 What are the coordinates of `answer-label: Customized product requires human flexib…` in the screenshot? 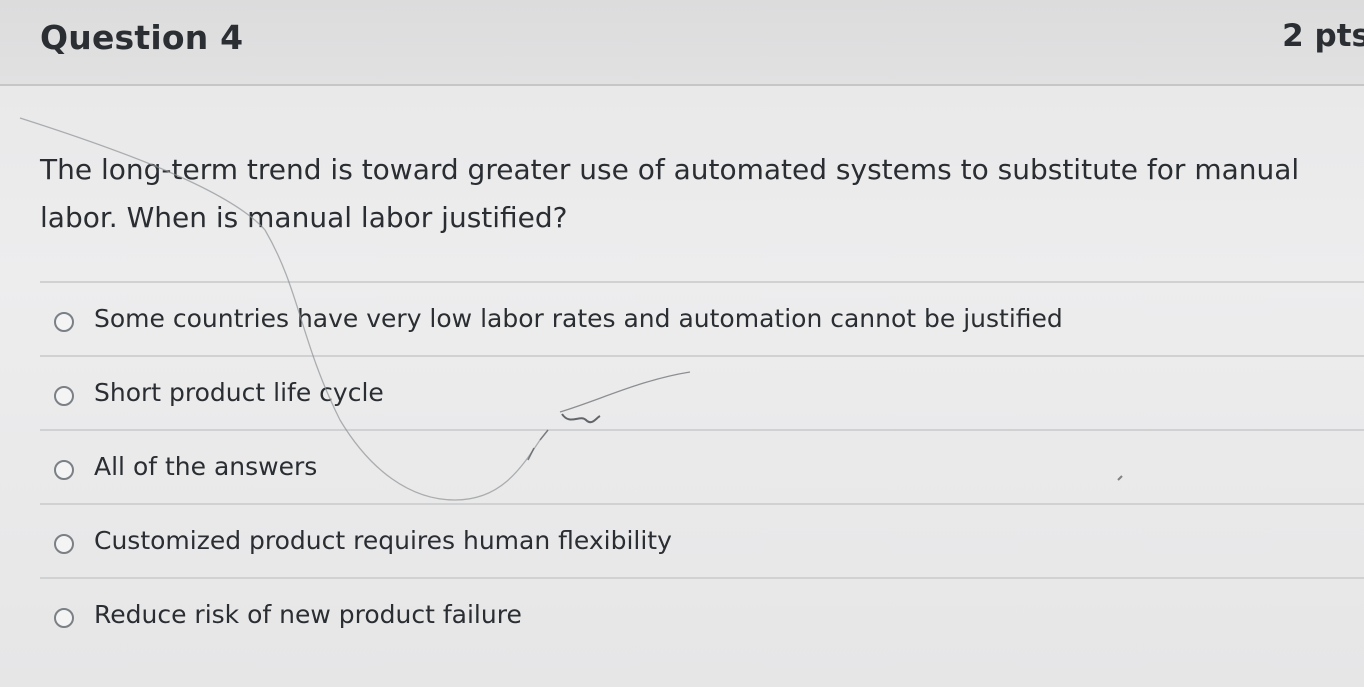 It's located at (383, 540).